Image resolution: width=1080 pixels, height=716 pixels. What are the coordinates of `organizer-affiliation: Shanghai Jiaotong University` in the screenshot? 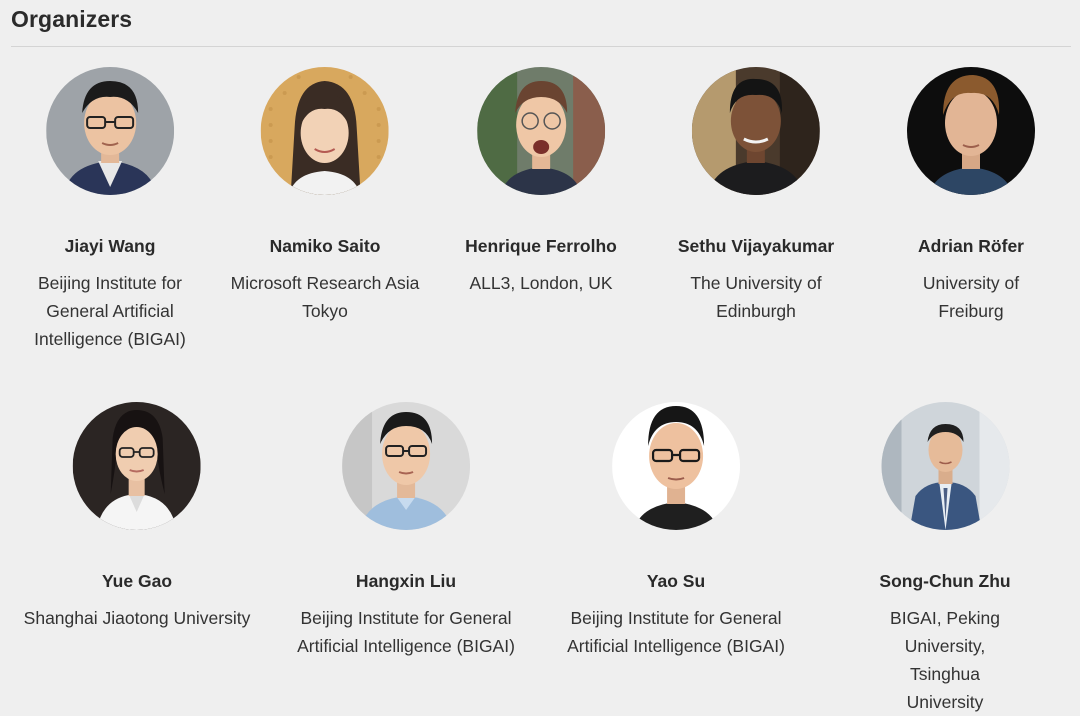 It's located at (137, 618).